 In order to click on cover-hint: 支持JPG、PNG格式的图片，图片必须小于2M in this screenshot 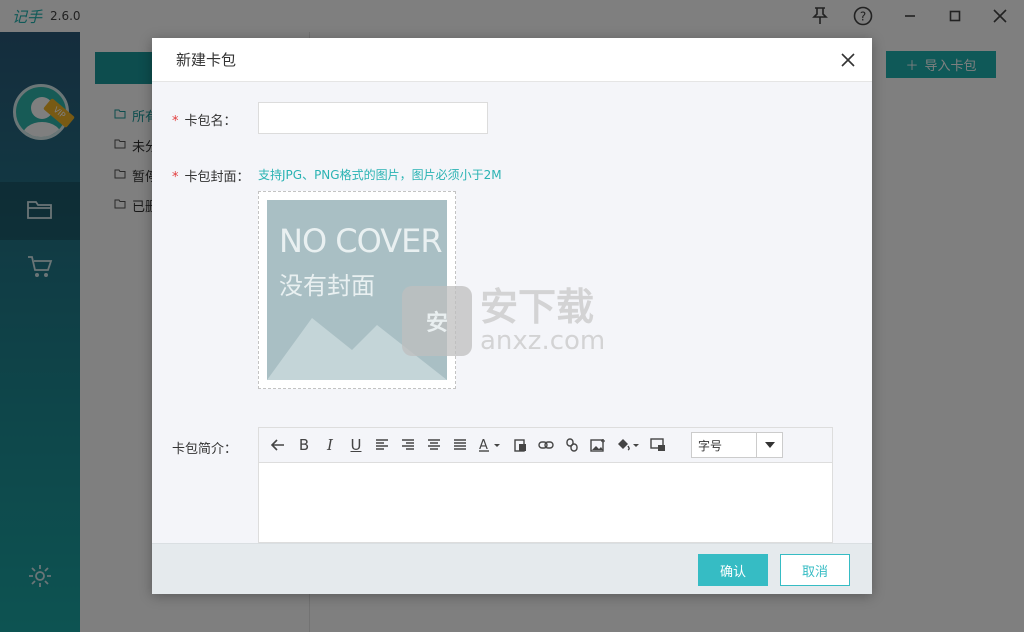, I will do `click(380, 175)`.